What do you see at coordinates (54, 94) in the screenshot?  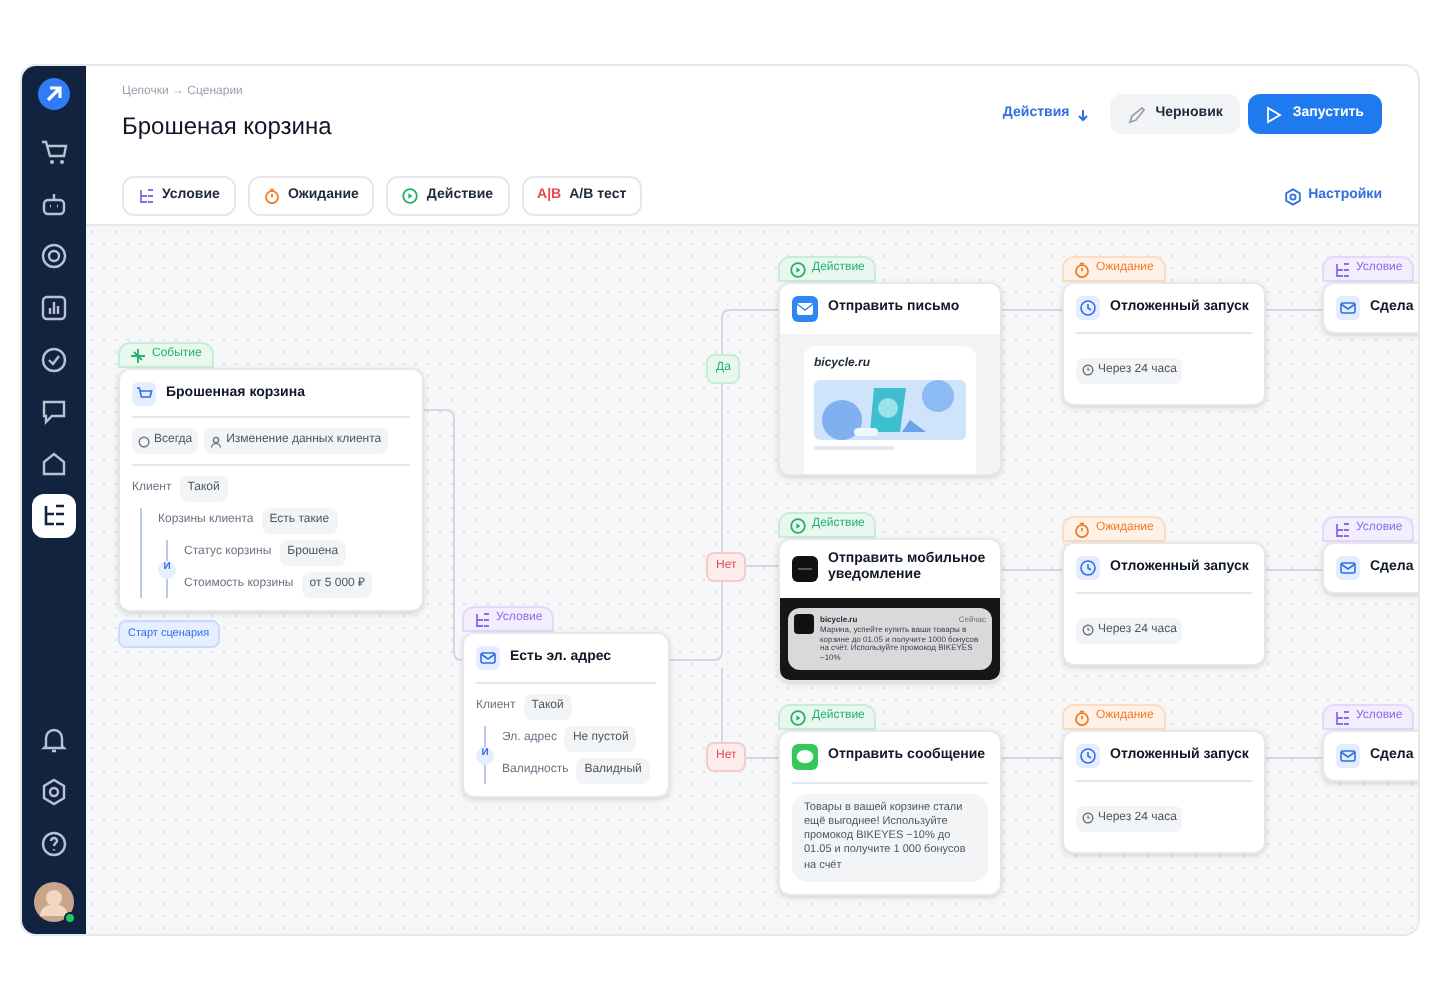 I see `logo-icon` at bounding box center [54, 94].